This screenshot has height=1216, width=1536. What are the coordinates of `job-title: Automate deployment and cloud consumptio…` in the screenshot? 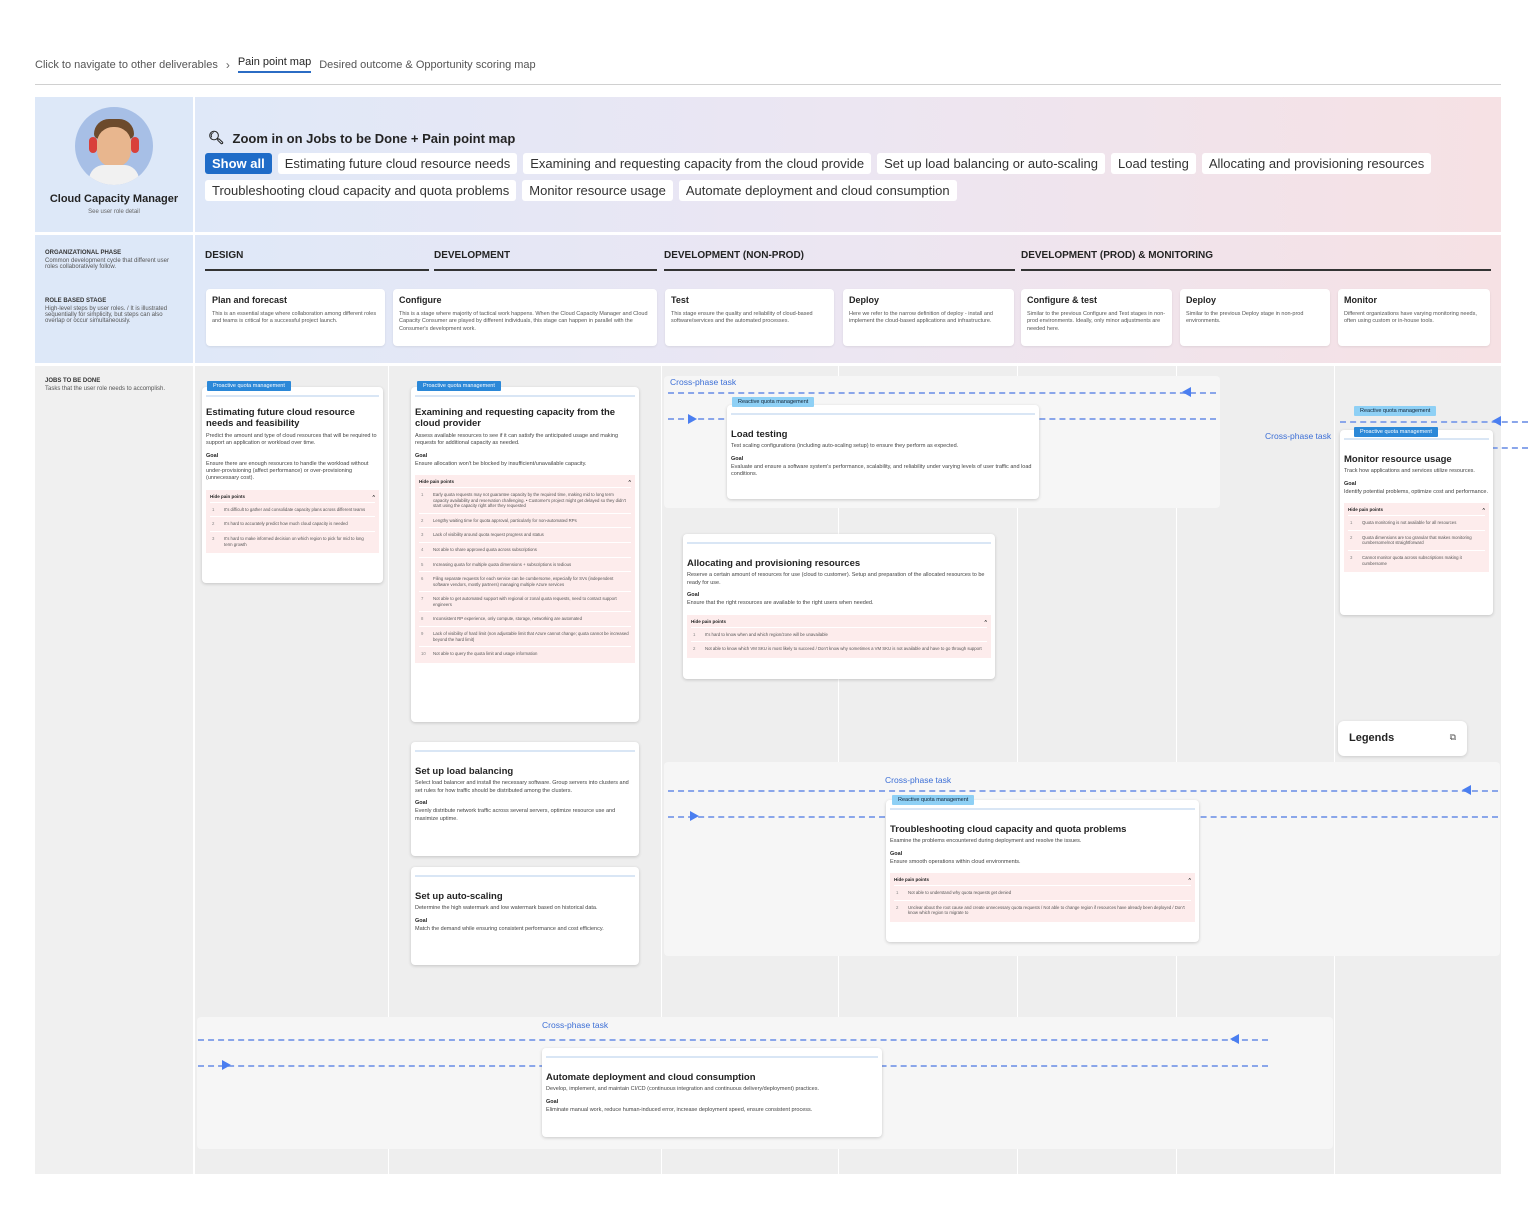 It's located at (651, 1077).